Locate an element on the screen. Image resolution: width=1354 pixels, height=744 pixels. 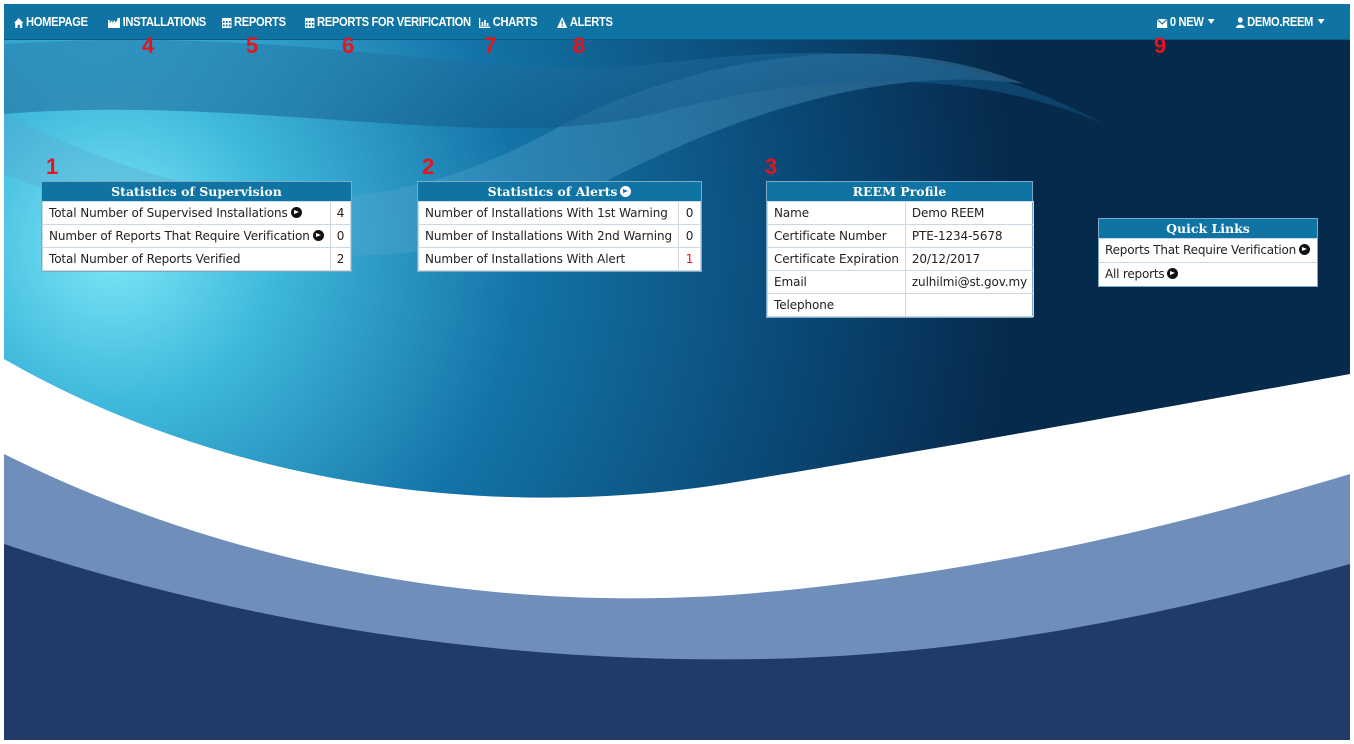
row-label: Total Number of Reports Verified is located at coordinates (186, 259).